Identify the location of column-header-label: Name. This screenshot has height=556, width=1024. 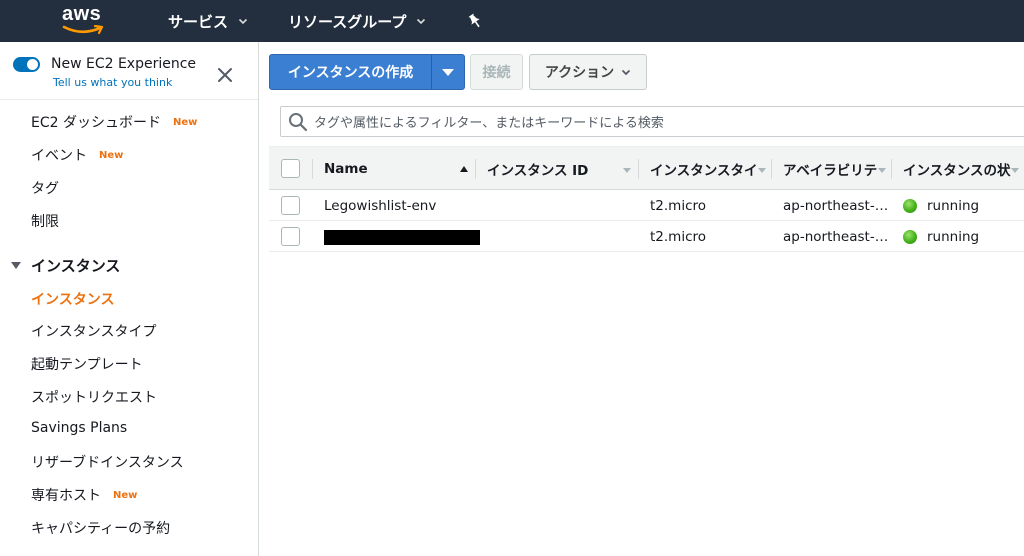
(346, 169).